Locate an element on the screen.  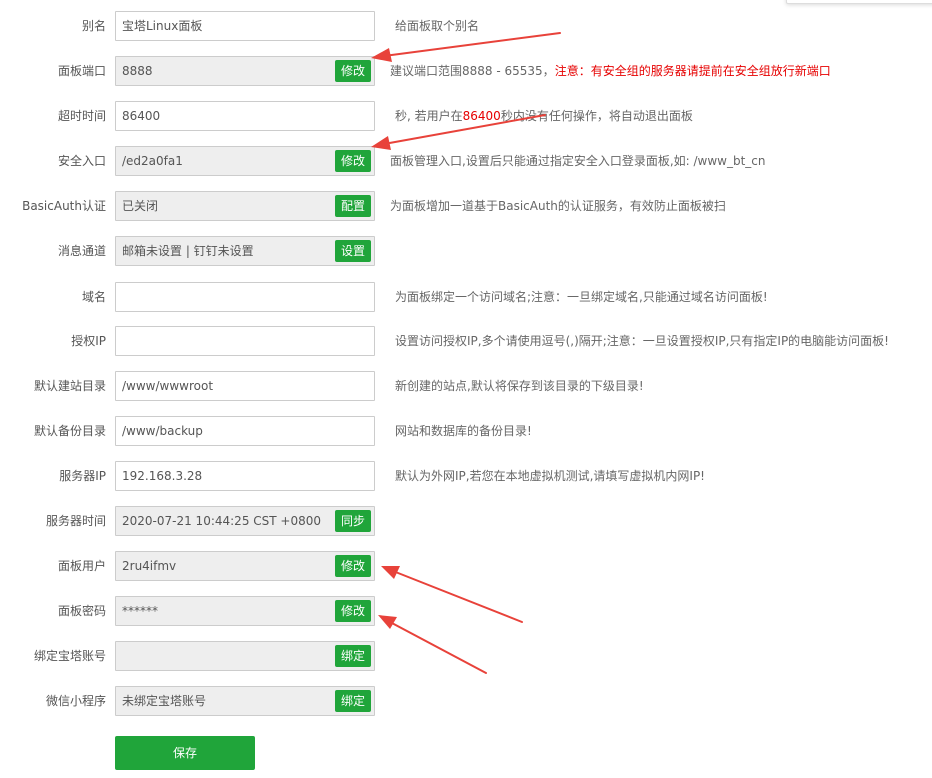
field-value: 未绑定宝塔账号 is located at coordinates (164, 701).